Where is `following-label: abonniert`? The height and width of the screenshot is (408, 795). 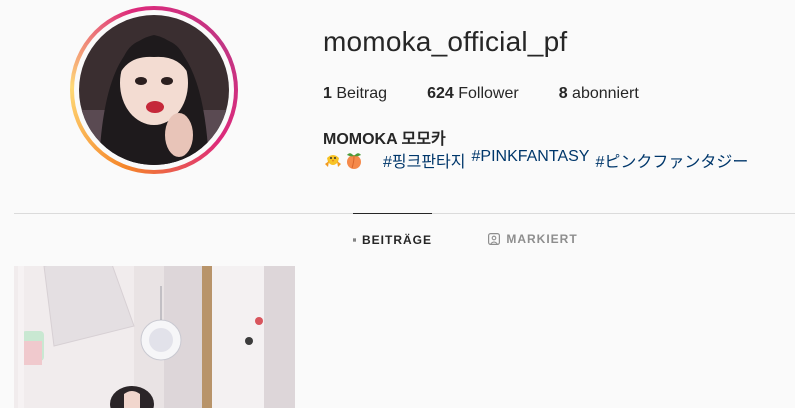 following-label: abonniert is located at coordinates (605, 93).